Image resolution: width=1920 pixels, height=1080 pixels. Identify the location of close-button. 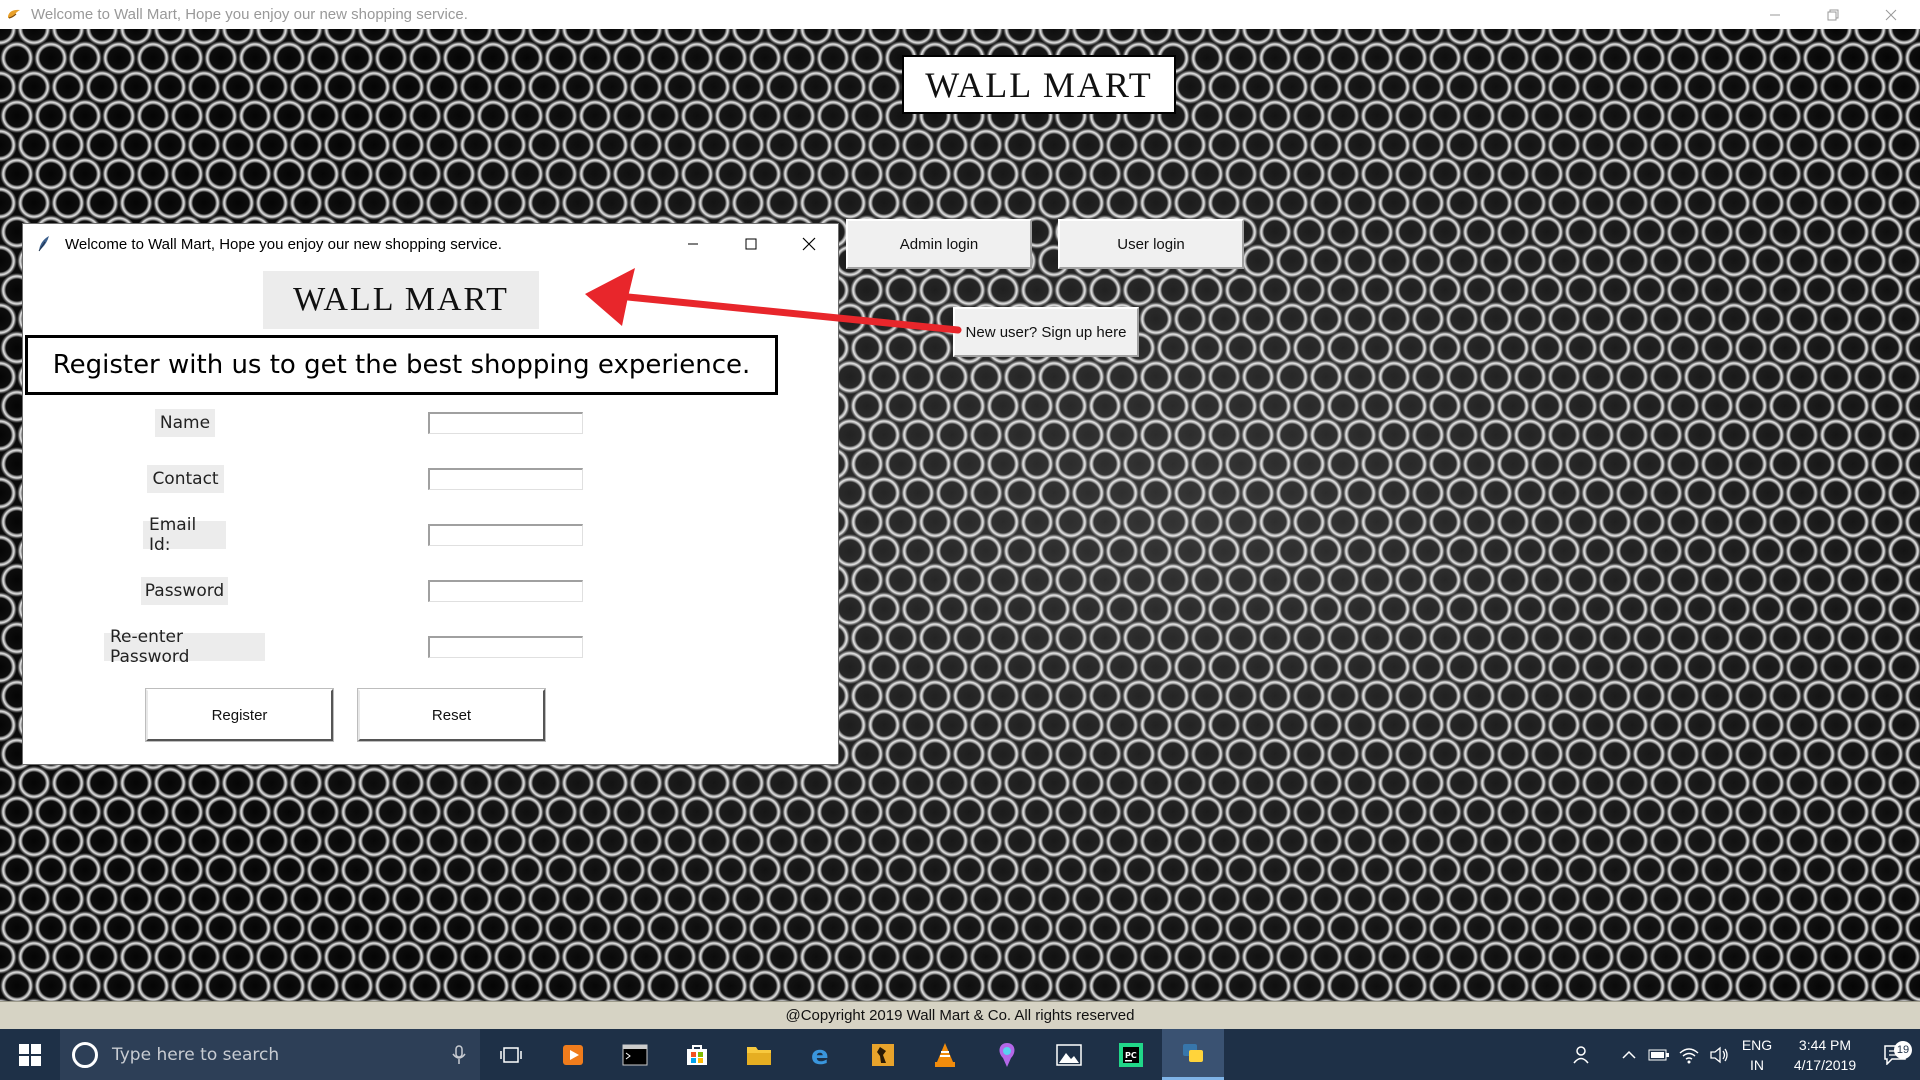
(1891, 14).